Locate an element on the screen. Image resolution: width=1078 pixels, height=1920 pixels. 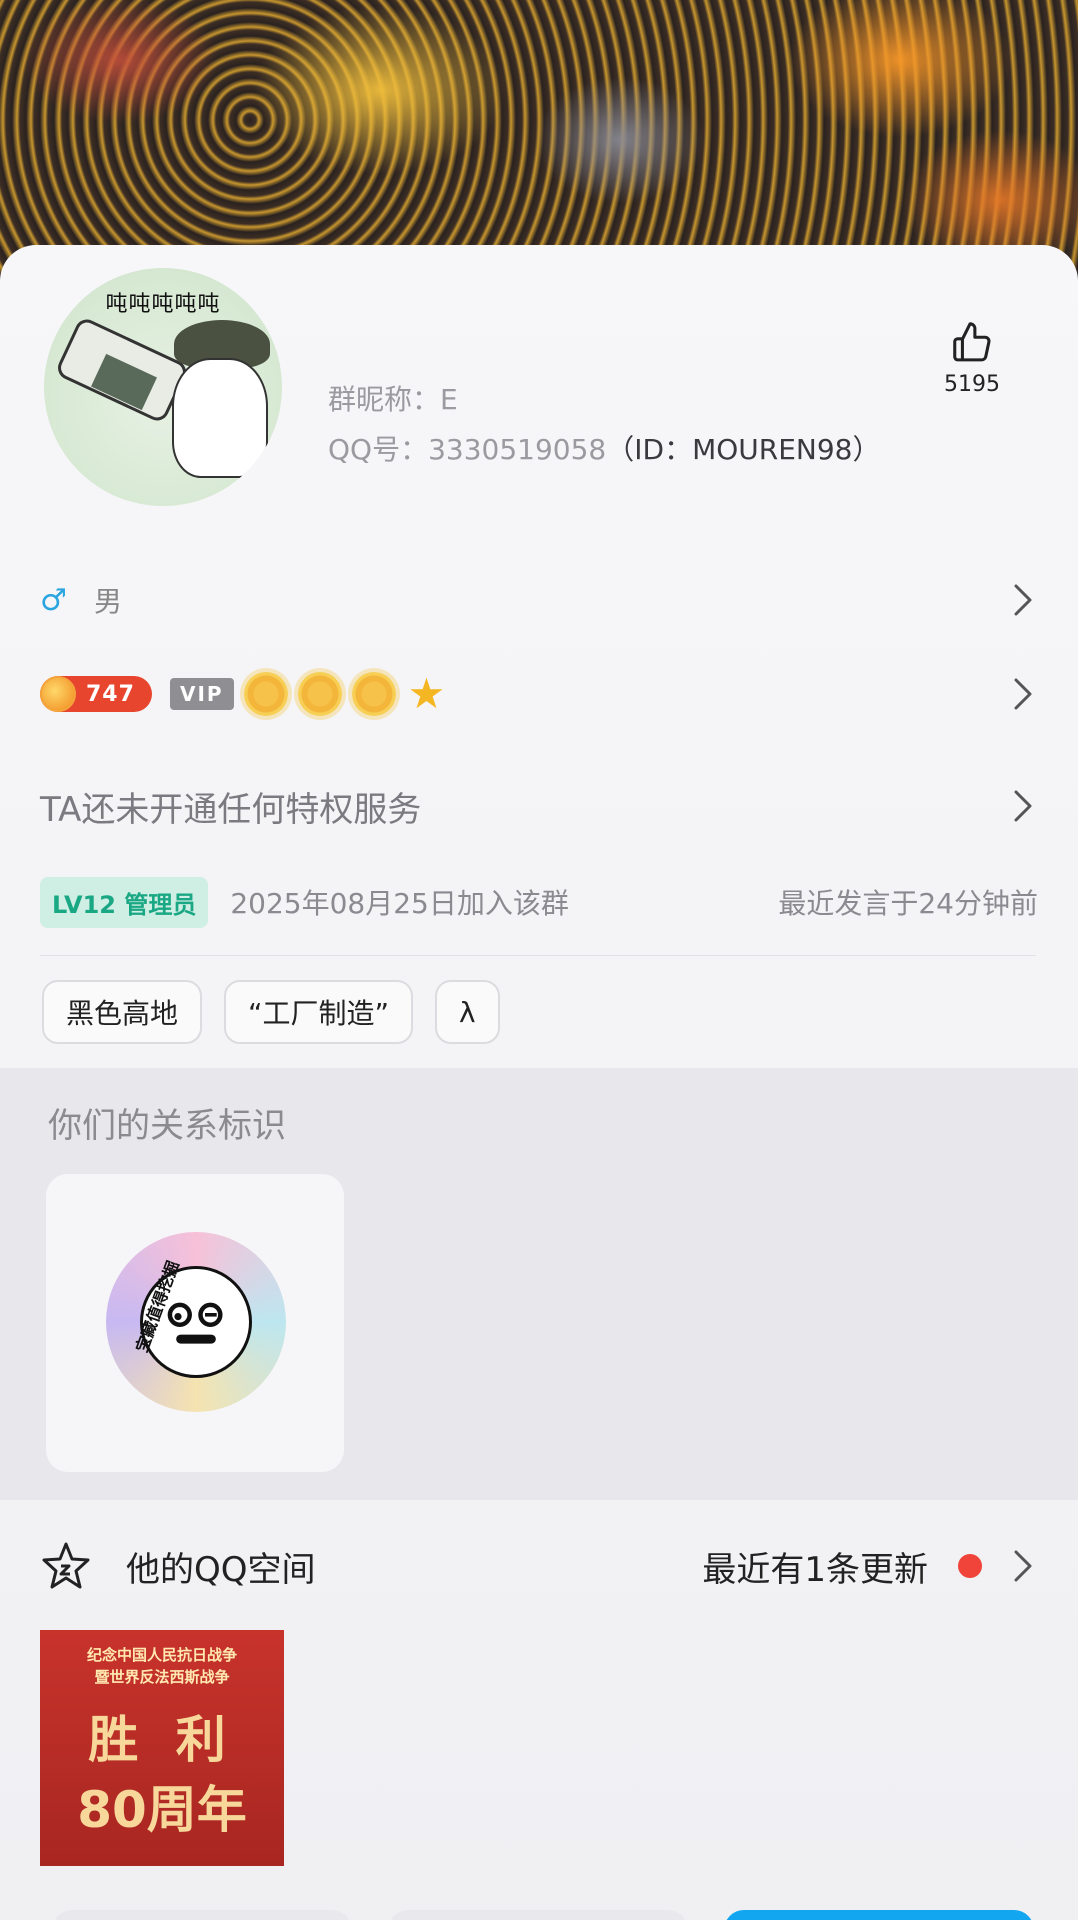
level-row: 747 VIP ★ is located at coordinates (539, 694).